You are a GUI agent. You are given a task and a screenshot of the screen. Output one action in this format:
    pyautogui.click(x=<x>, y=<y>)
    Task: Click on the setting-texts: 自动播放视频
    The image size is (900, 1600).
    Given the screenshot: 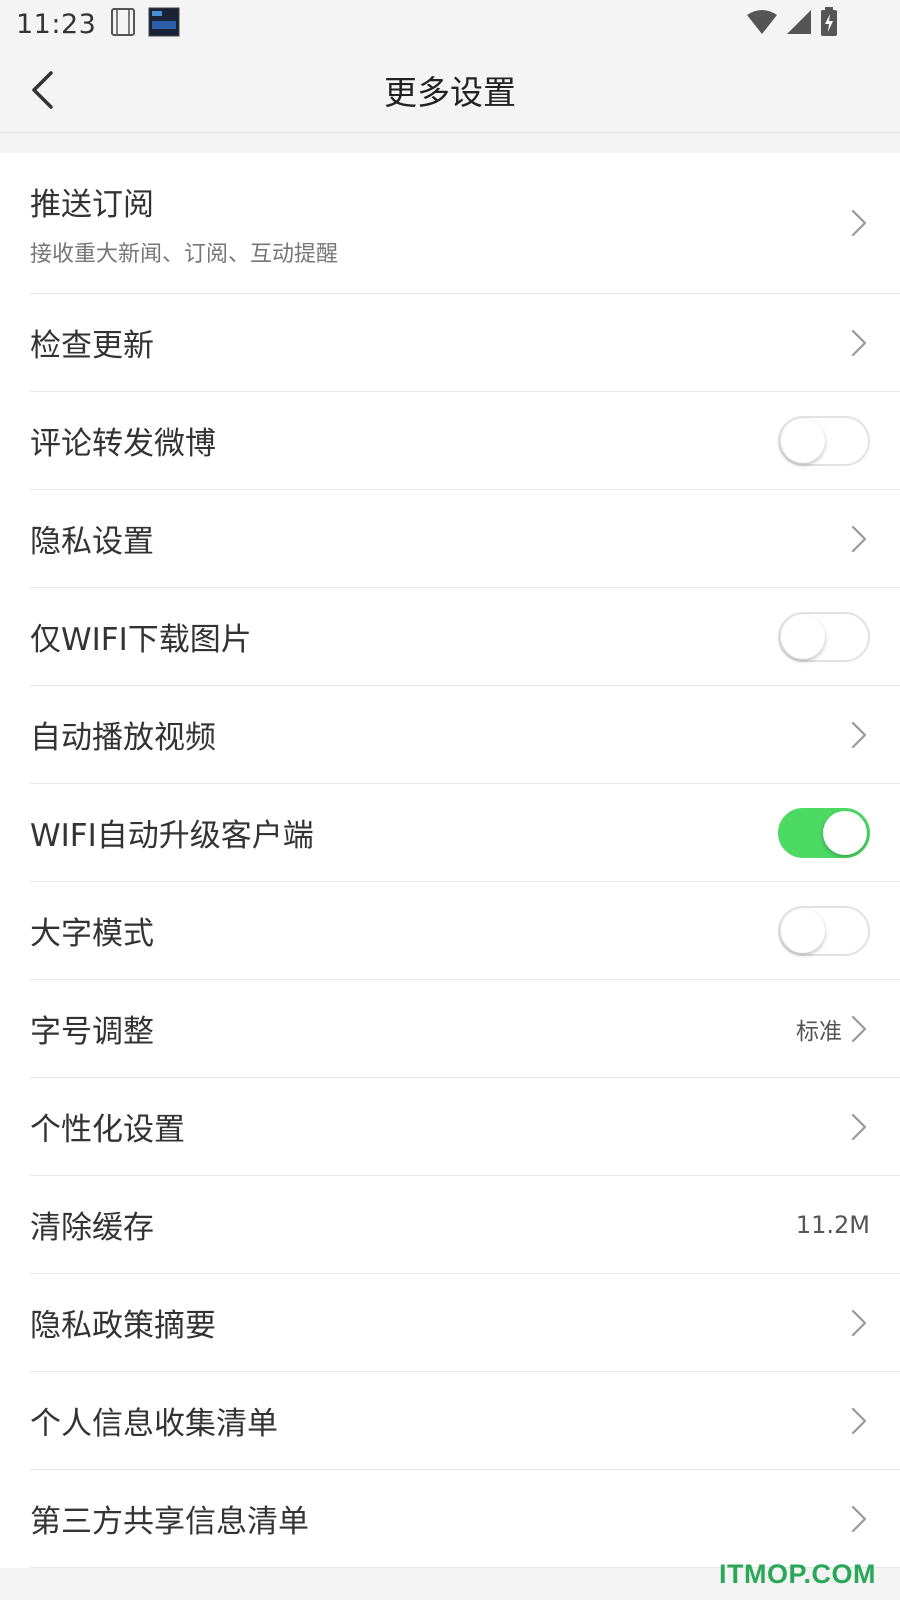 What is the action you would take?
    pyautogui.click(x=439, y=734)
    